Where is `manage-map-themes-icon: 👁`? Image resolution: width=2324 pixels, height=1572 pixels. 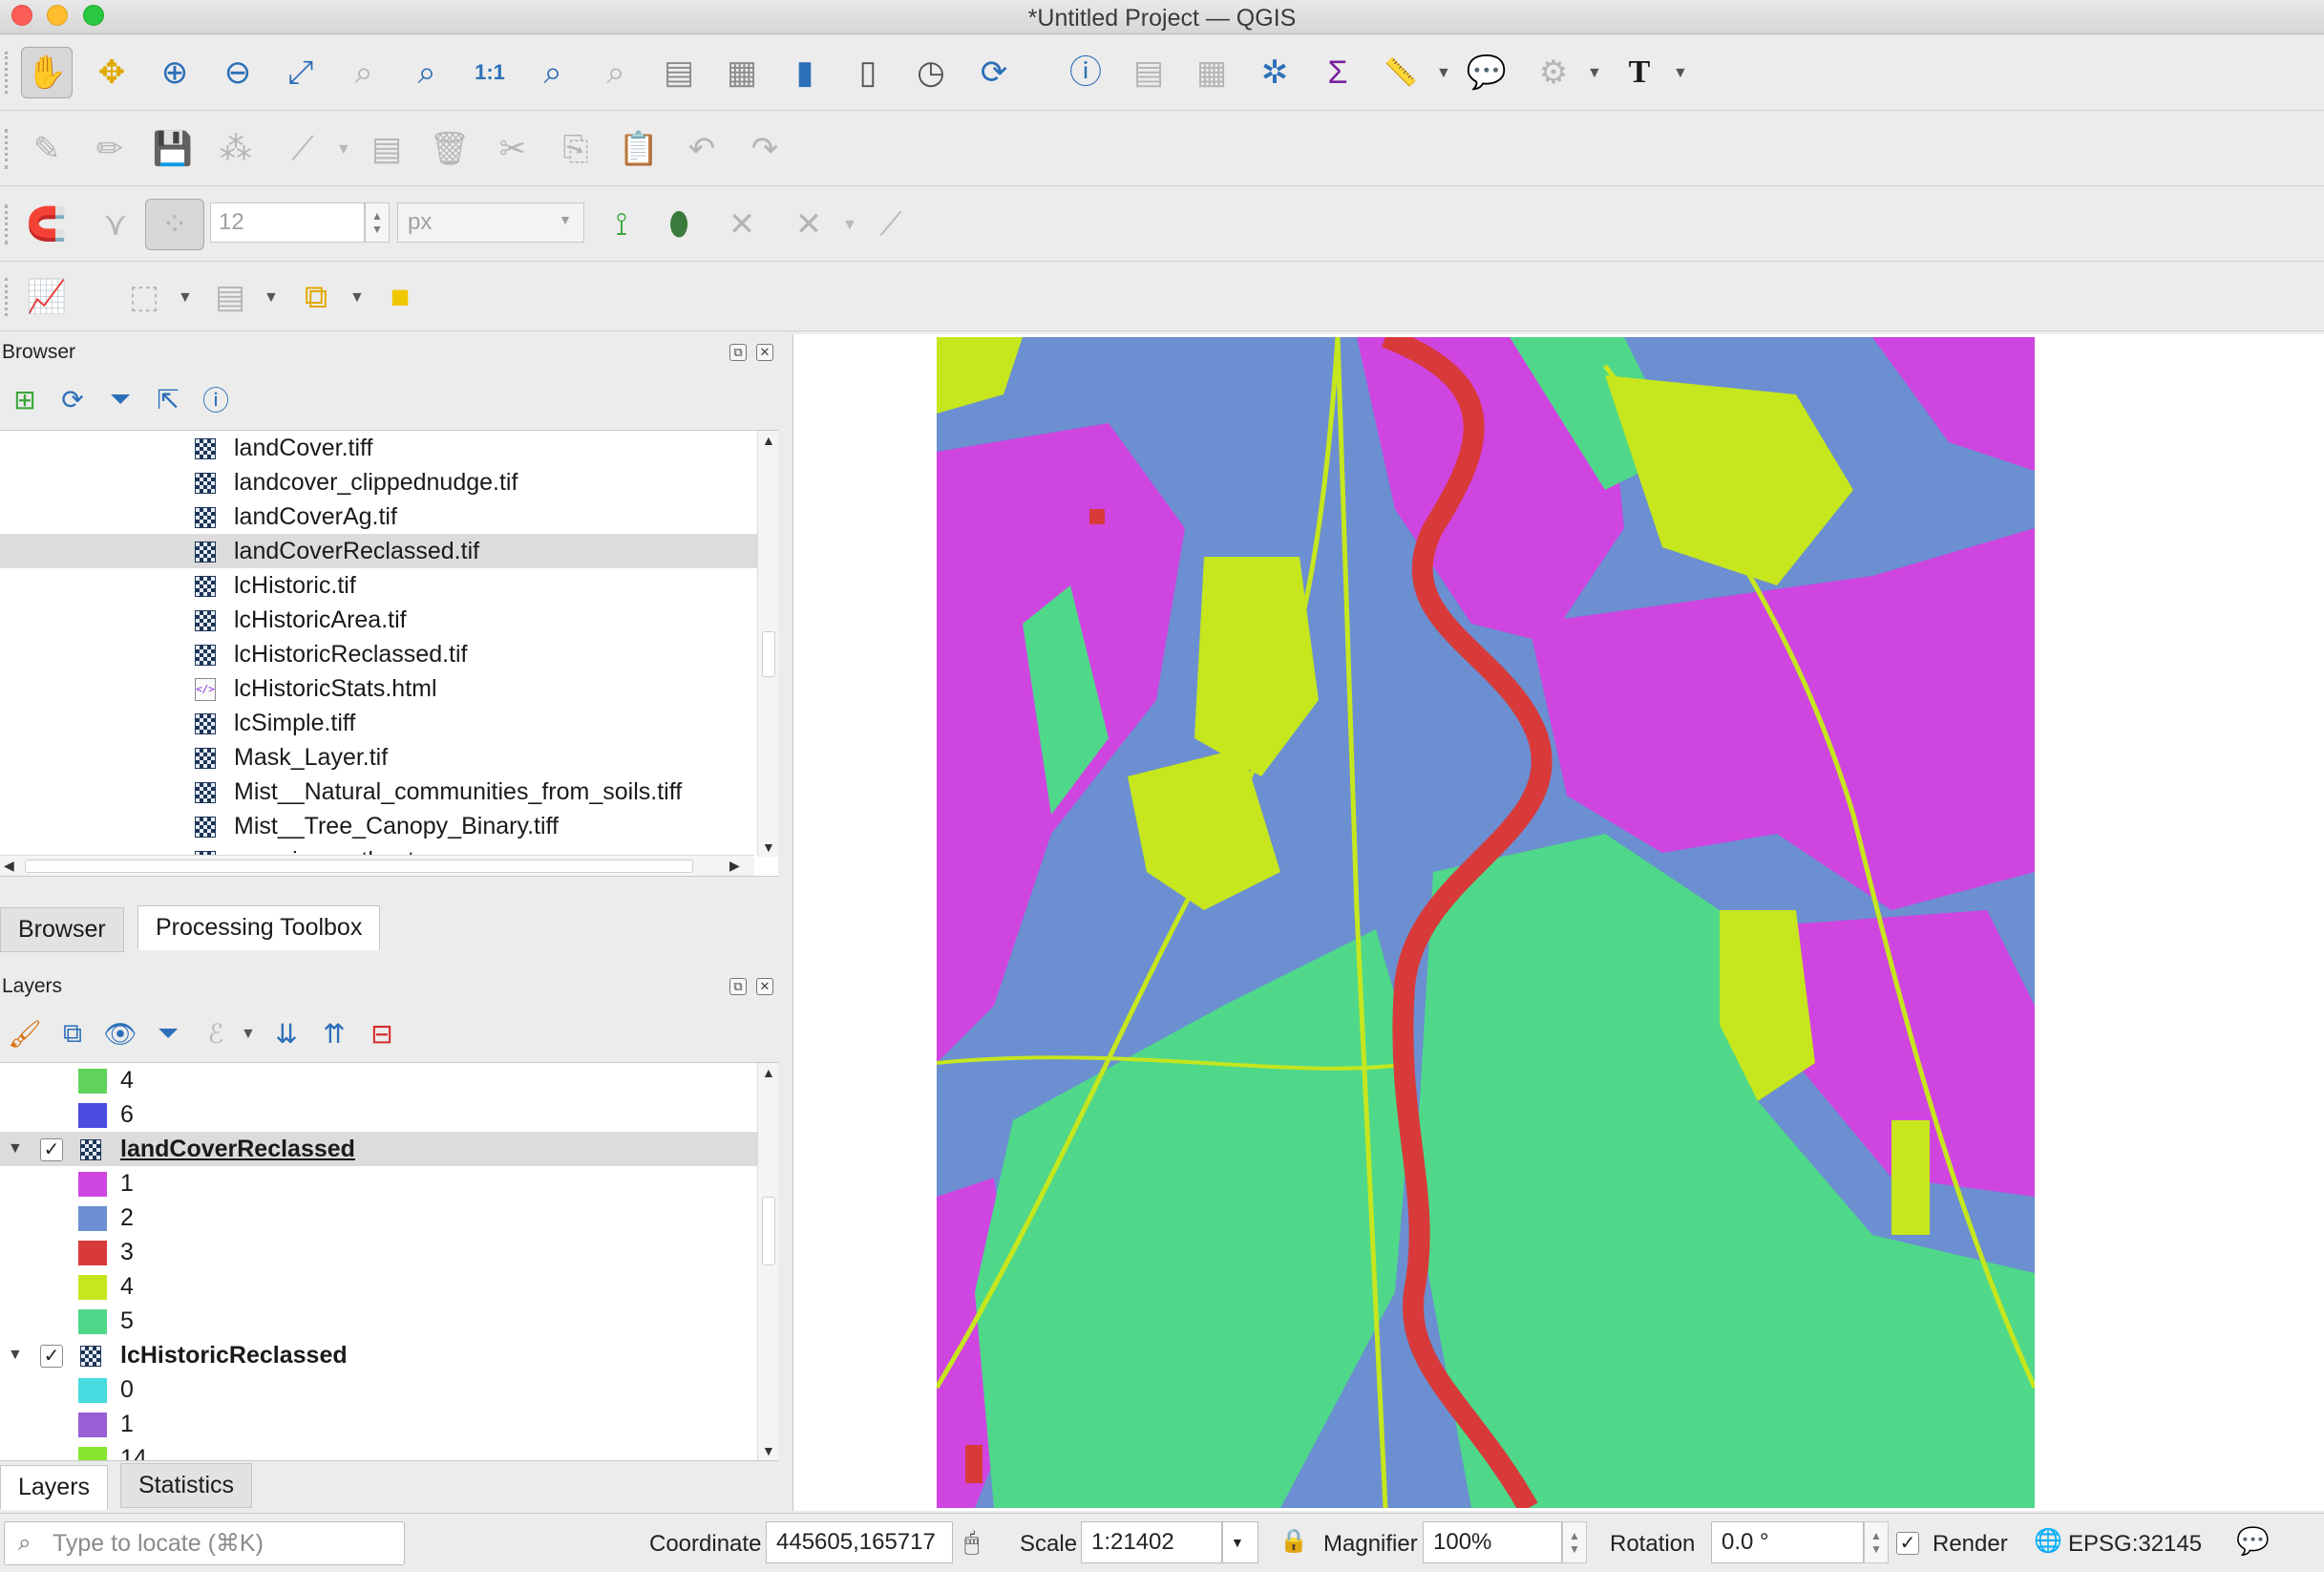
manage-map-themes-icon: 👁 is located at coordinates (120, 1033).